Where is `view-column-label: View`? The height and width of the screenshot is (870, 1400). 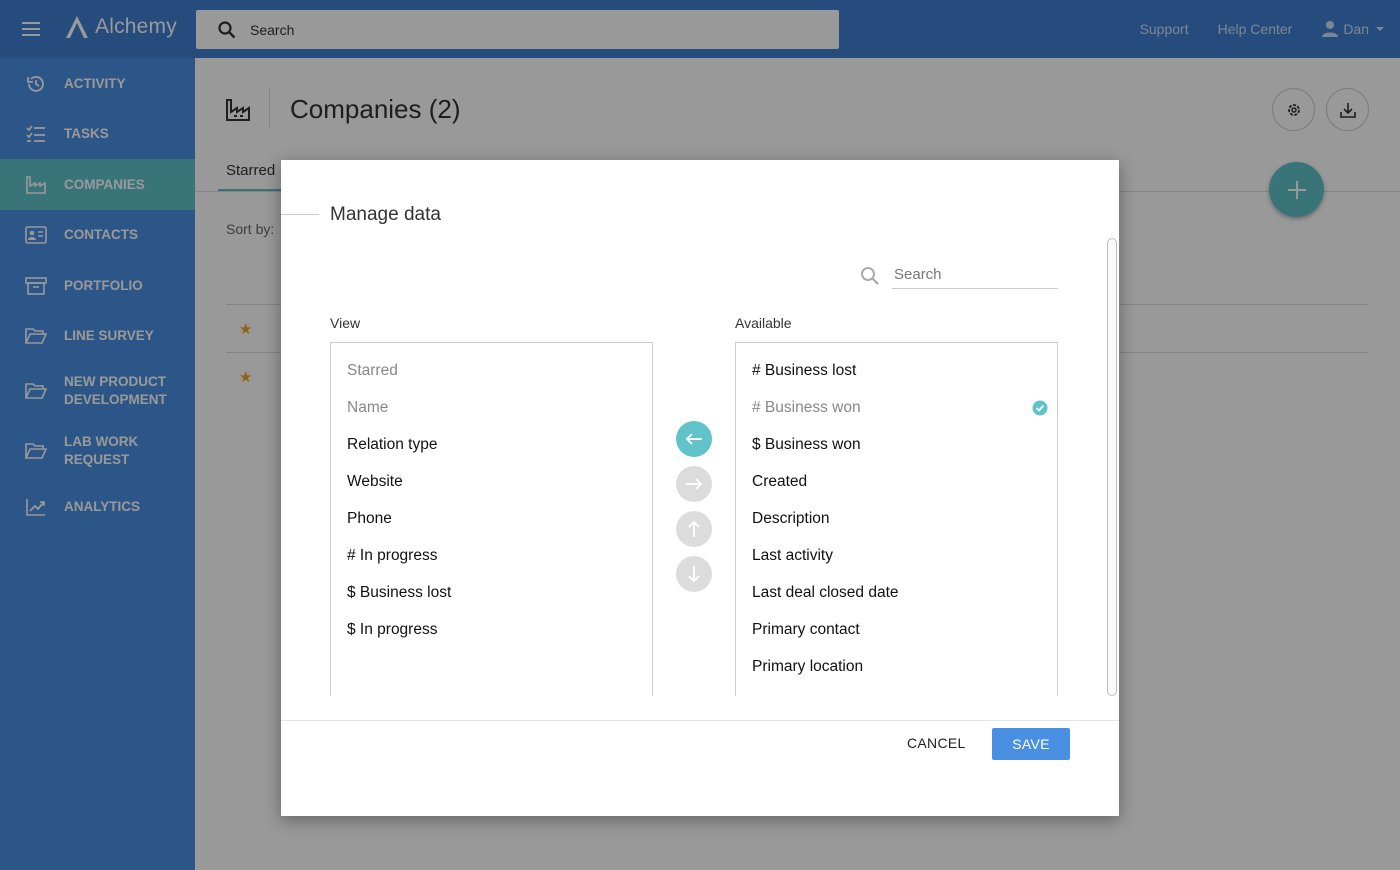
view-column-label: View is located at coordinates (345, 323).